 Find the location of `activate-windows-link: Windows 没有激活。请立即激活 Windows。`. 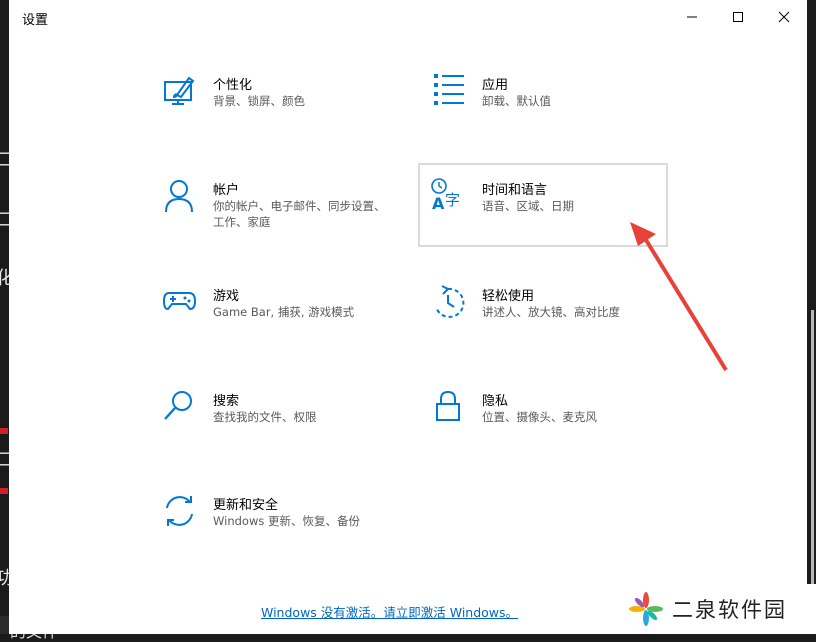

activate-windows-link: Windows 没有激活。请立即激活 Windows。 is located at coordinates (389, 611).